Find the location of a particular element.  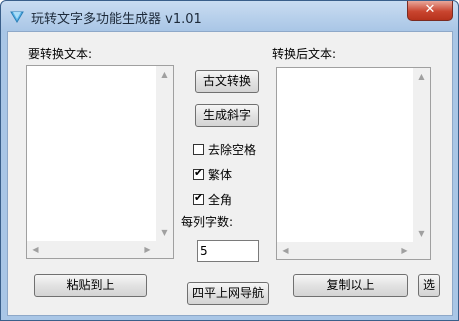

app-icon is located at coordinates (17, 17).